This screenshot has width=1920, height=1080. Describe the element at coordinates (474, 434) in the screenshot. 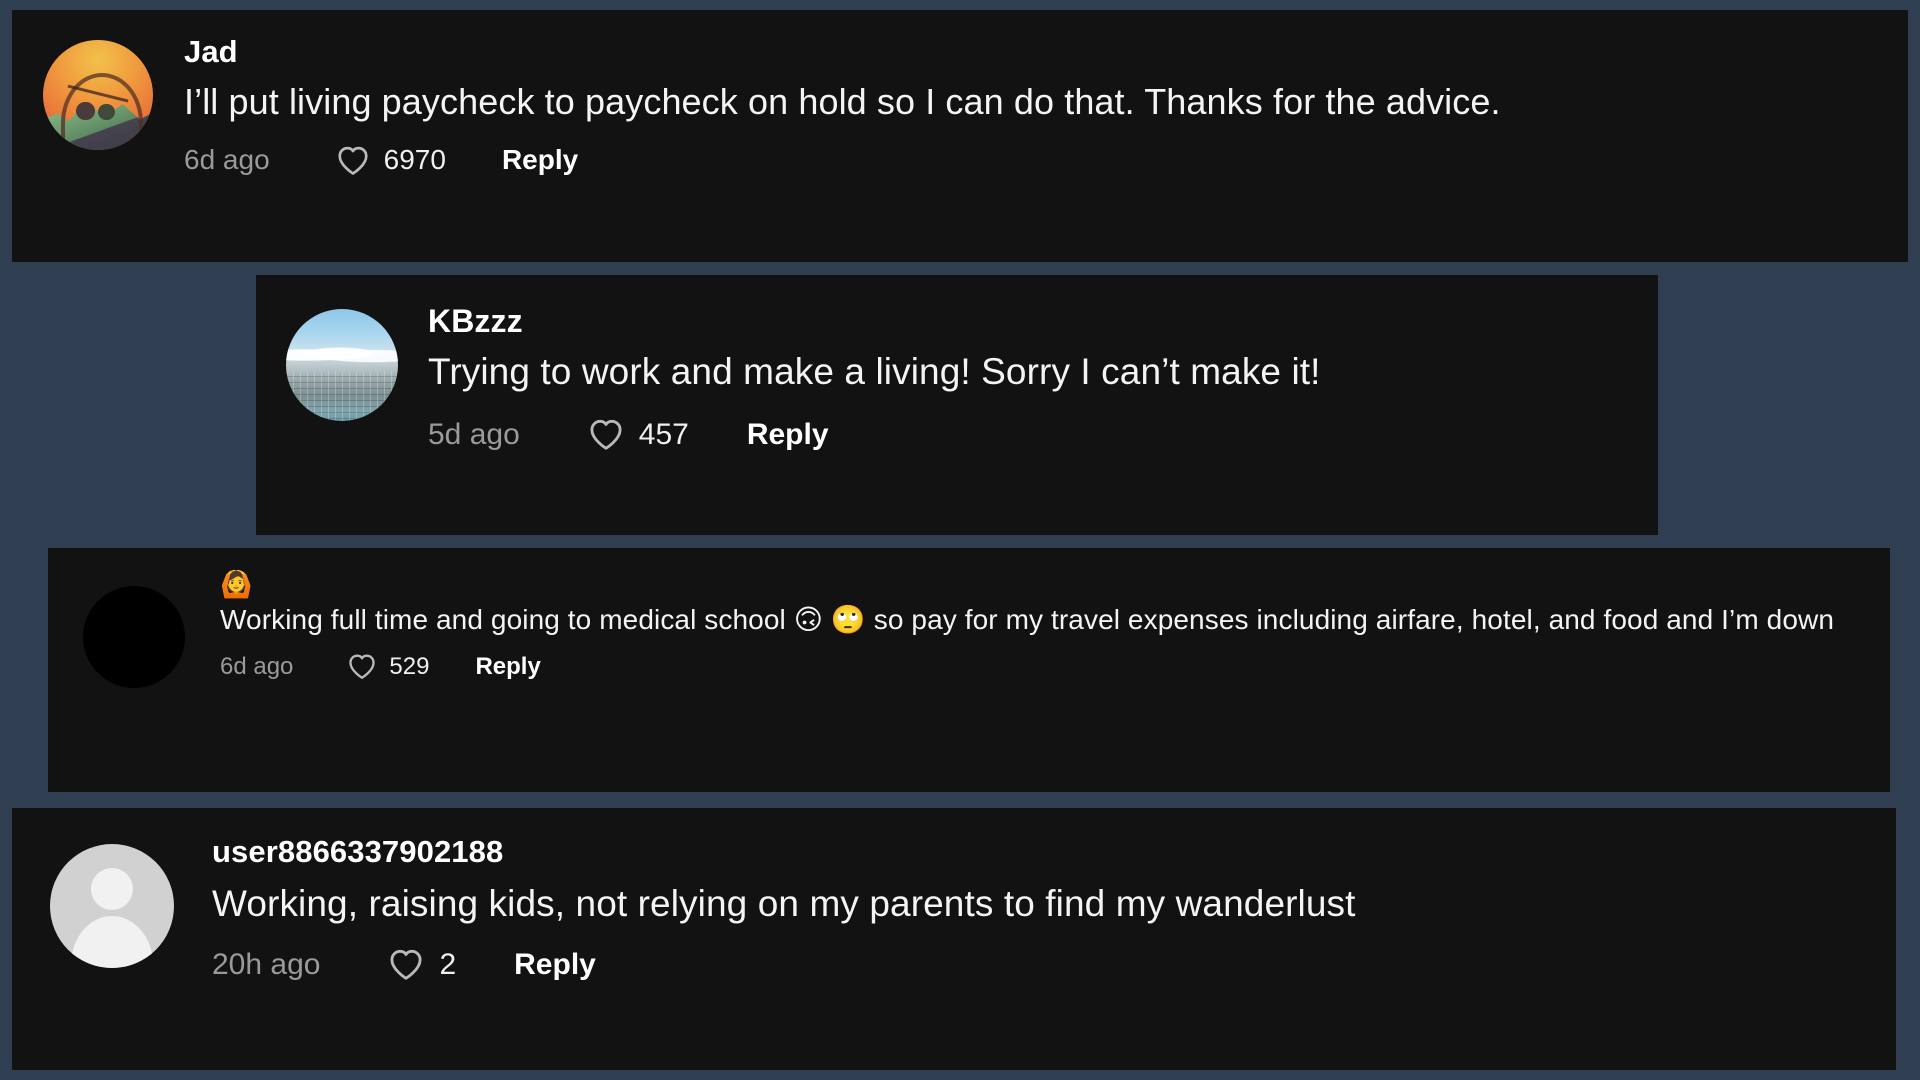

I see `comment-timestamp: 5d ago` at that location.